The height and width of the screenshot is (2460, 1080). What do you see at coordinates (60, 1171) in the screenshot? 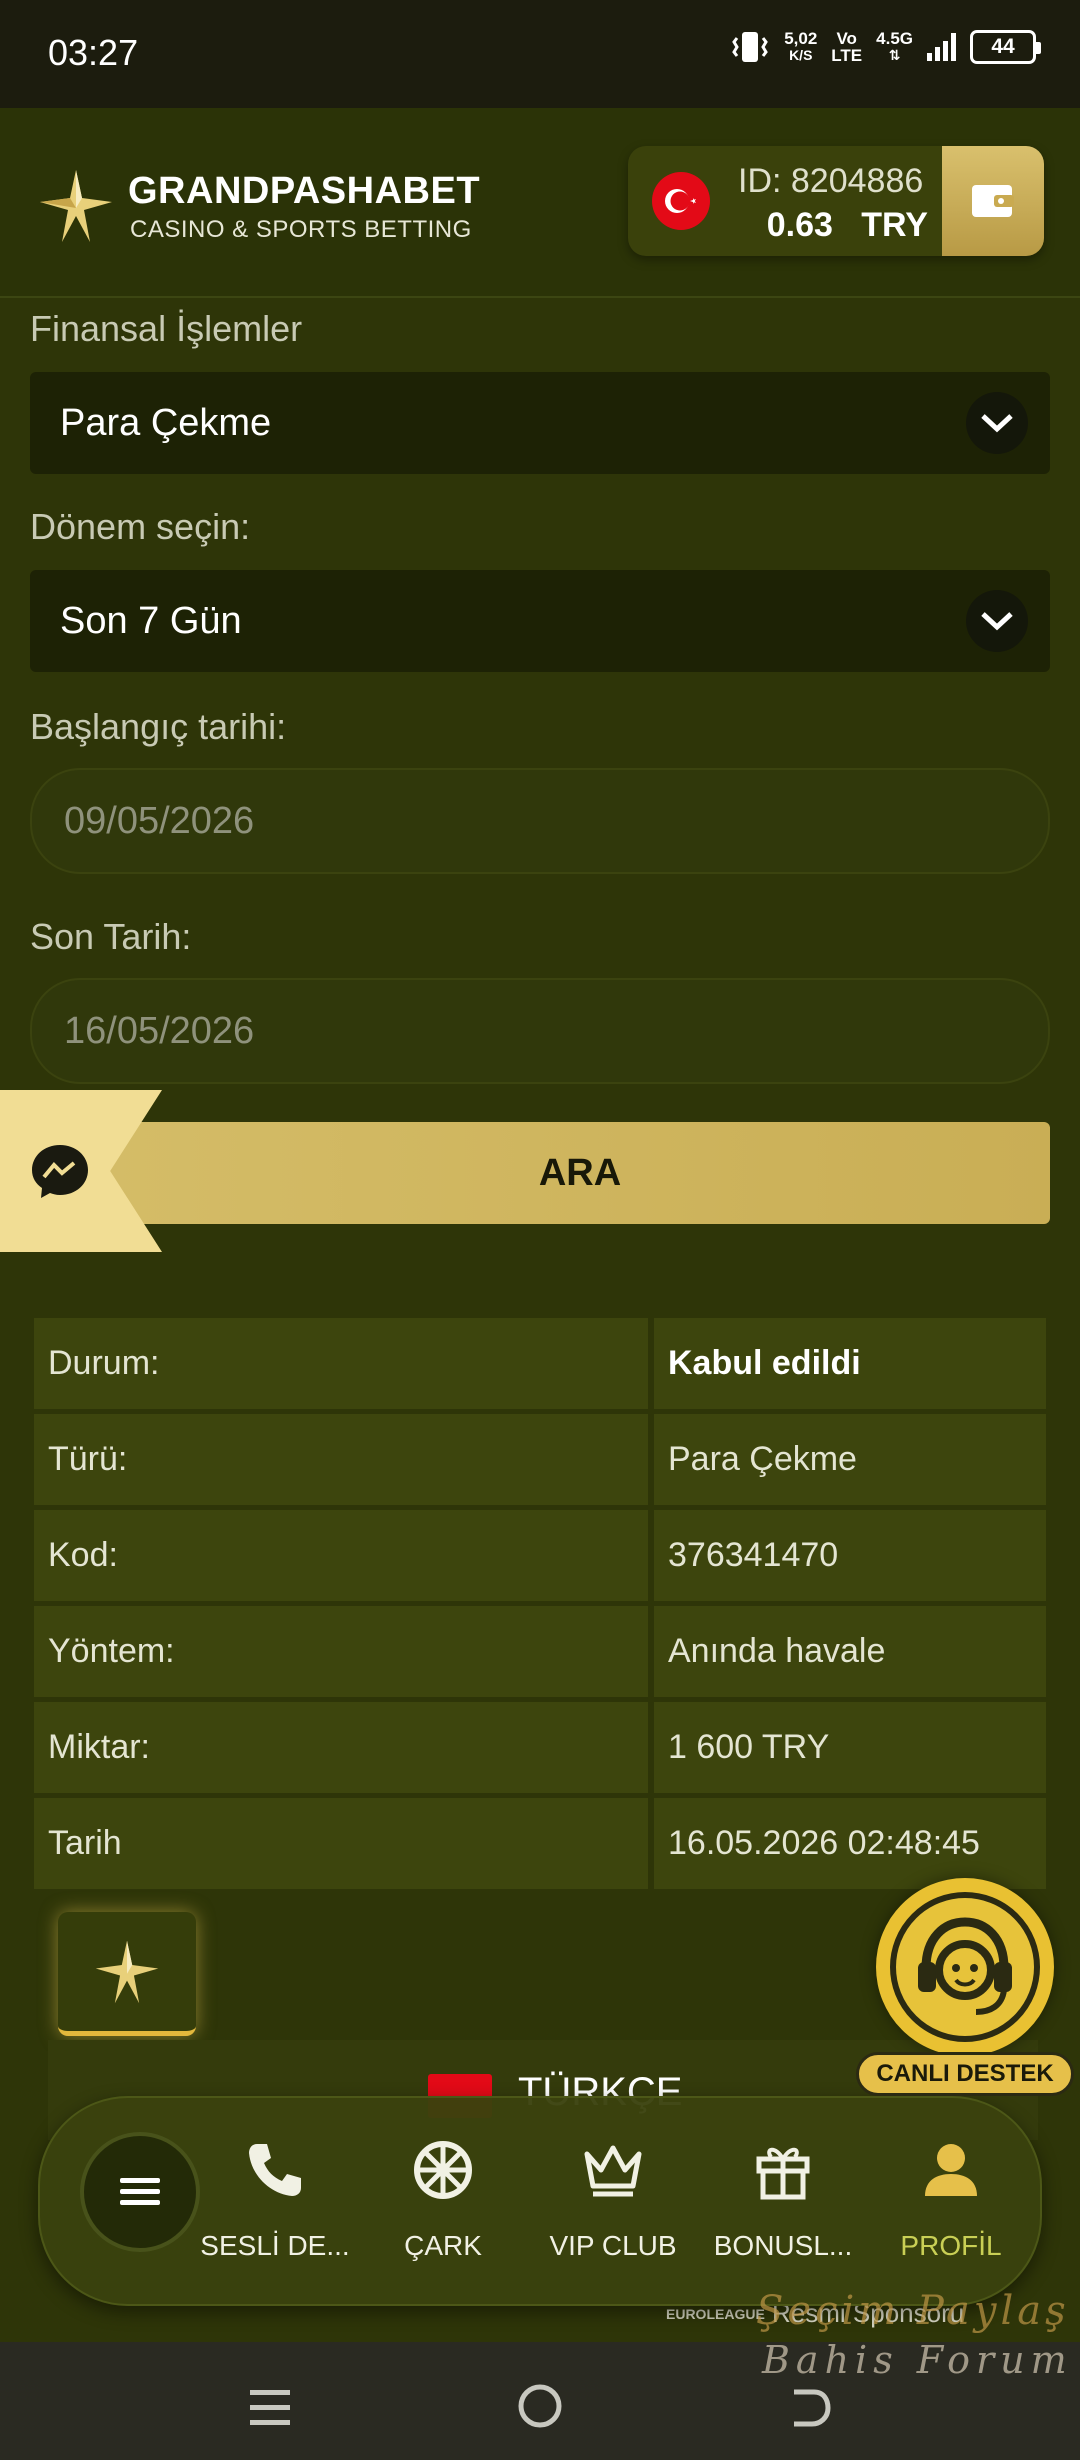
I see `messenger-icon` at bounding box center [60, 1171].